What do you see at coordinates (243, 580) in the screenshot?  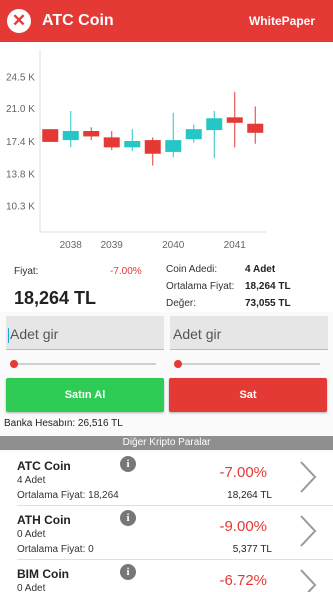 I see `coin-change: -6.72%` at bounding box center [243, 580].